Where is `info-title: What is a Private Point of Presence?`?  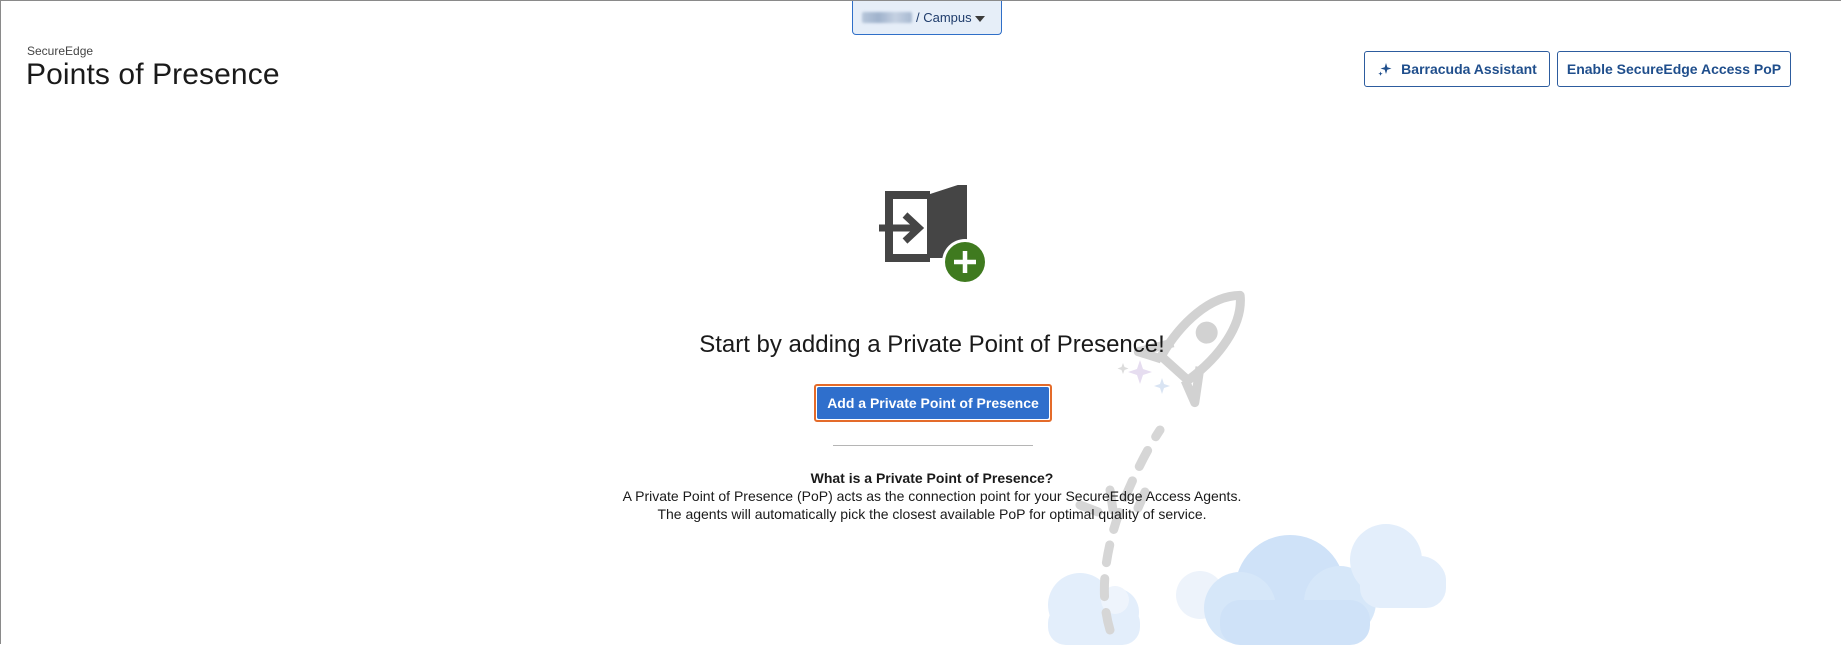
info-title: What is a Private Point of Presence? is located at coordinates (932, 478).